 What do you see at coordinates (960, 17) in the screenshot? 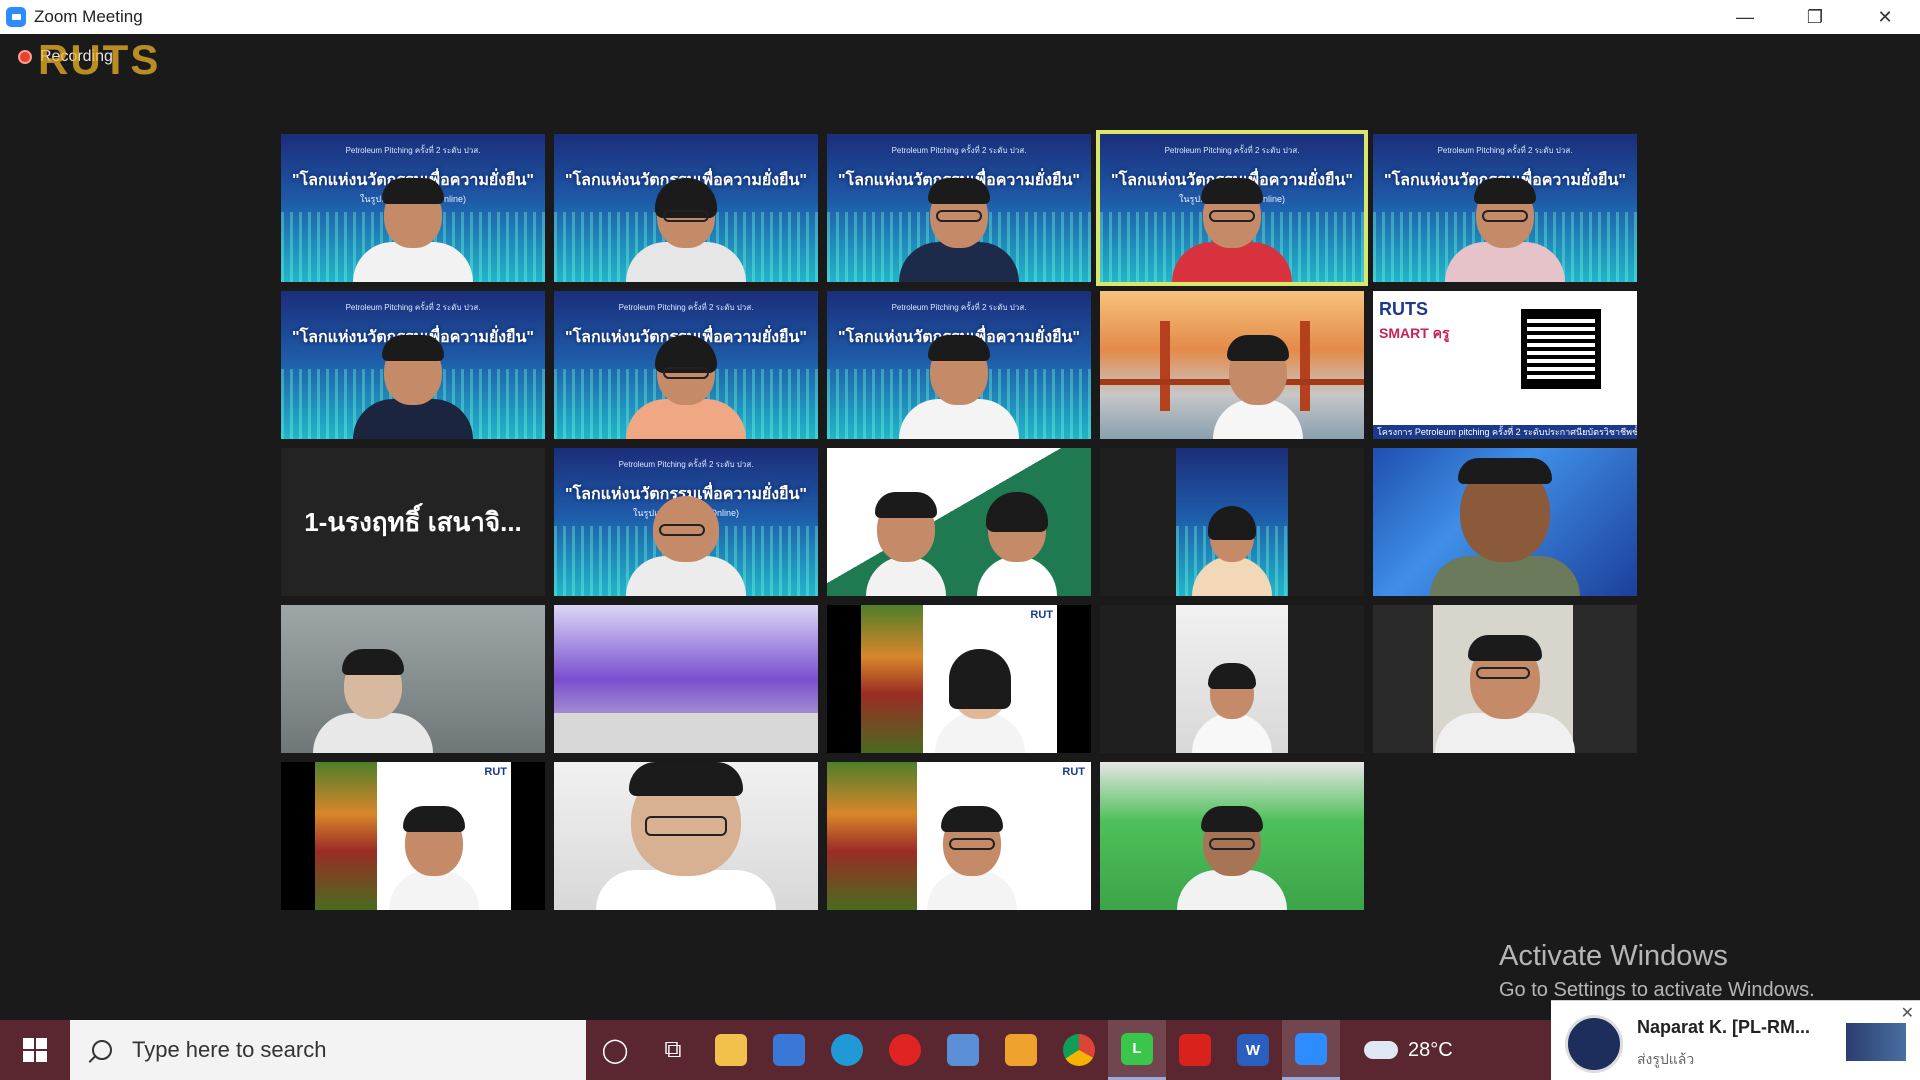
I see `title-bar: Zoom Meeting — ❐ ✕` at bounding box center [960, 17].